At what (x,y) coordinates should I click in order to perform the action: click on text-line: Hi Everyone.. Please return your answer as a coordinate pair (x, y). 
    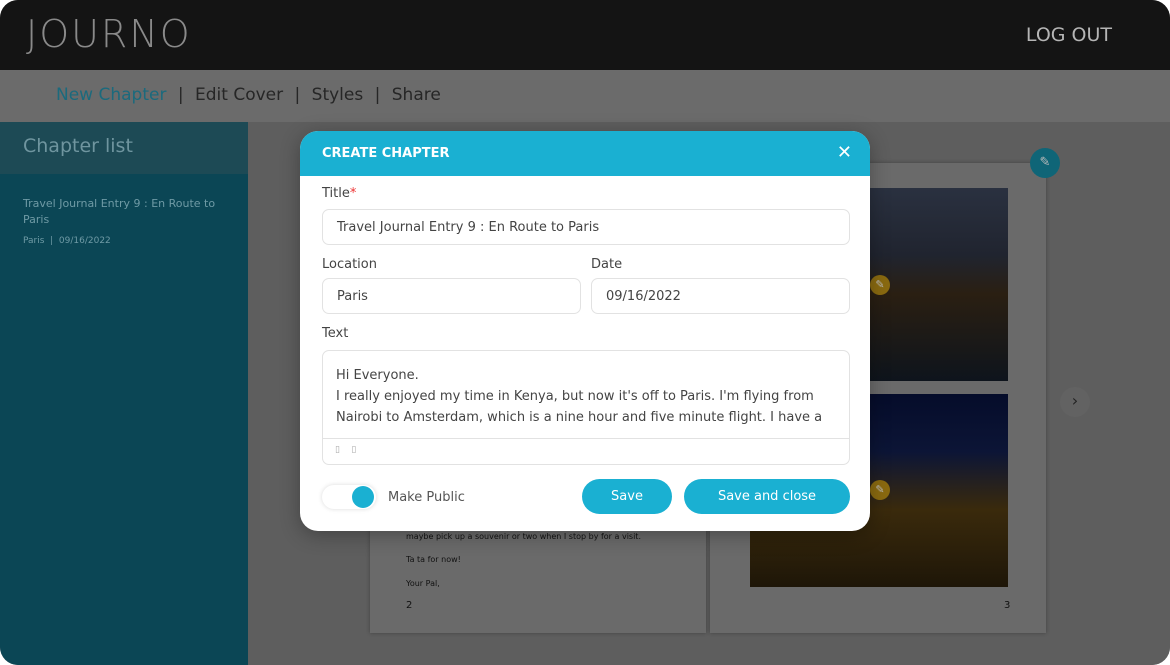
    Looking at the image, I should click on (377, 375).